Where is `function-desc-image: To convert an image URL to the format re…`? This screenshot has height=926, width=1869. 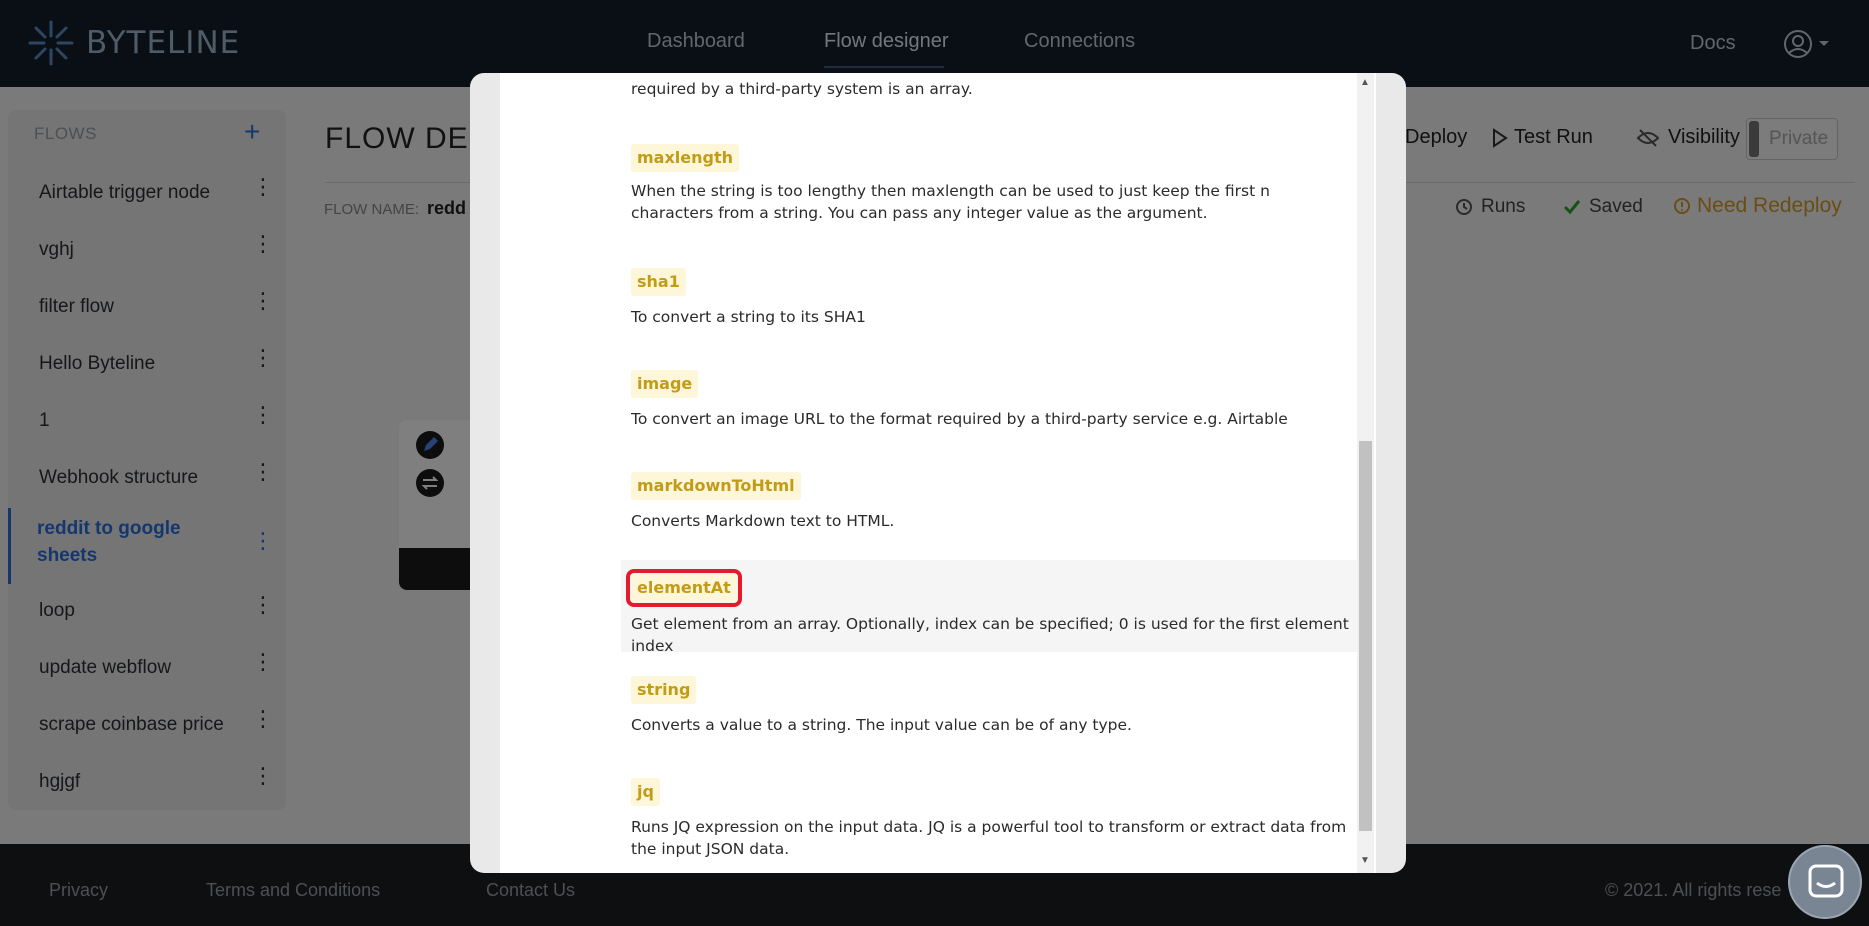 function-desc-image: To convert an image URL to the format re… is located at coordinates (959, 419).